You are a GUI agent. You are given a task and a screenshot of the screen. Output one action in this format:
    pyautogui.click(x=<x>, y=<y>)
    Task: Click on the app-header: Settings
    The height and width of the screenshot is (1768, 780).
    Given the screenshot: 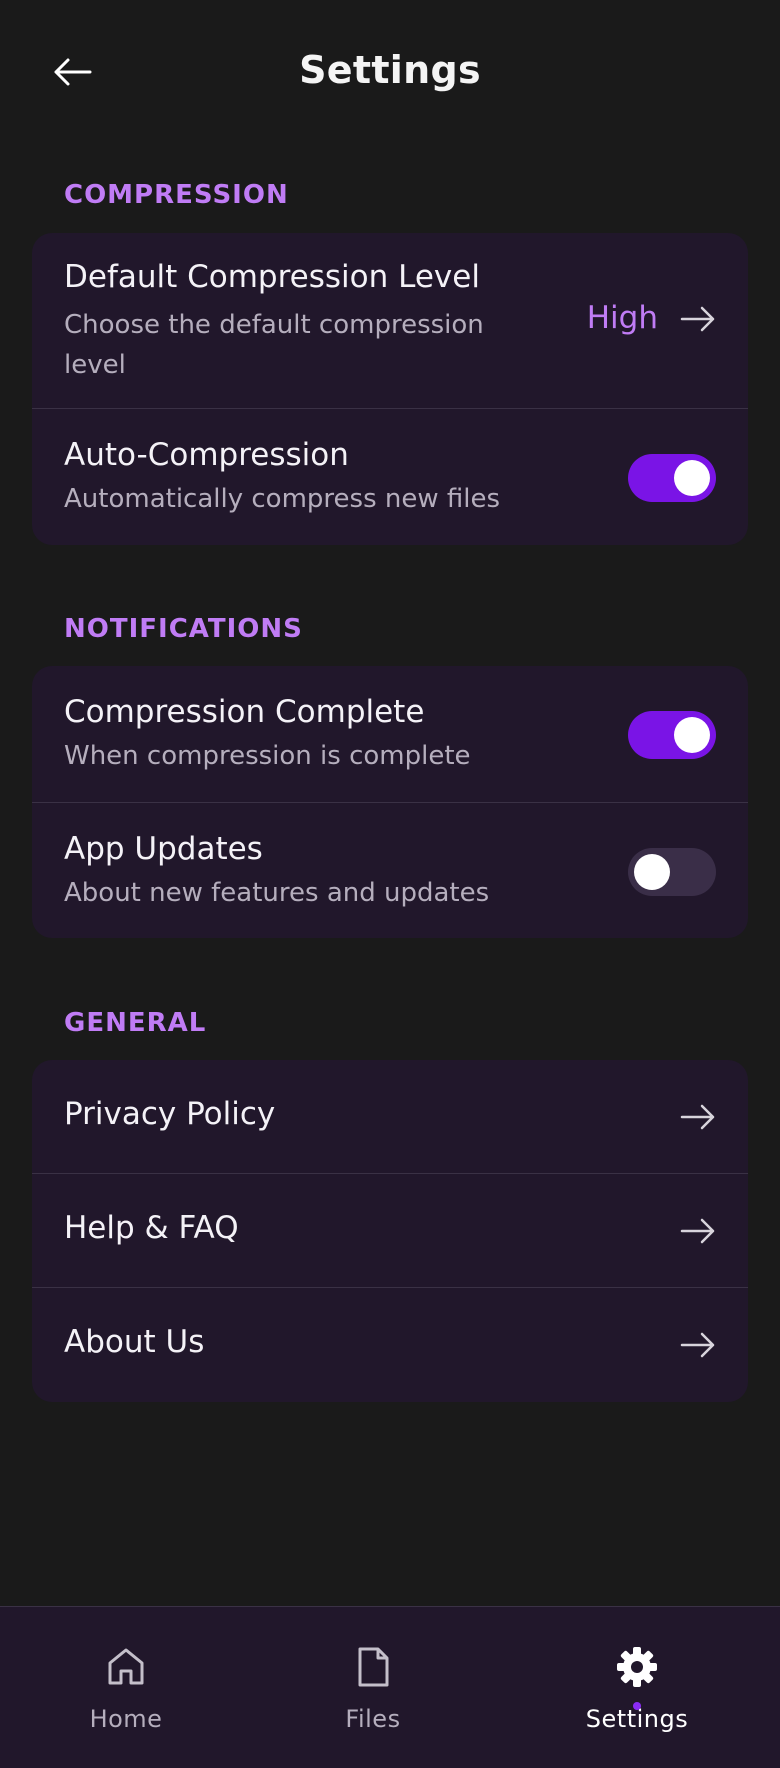 What is the action you would take?
    pyautogui.click(x=390, y=72)
    